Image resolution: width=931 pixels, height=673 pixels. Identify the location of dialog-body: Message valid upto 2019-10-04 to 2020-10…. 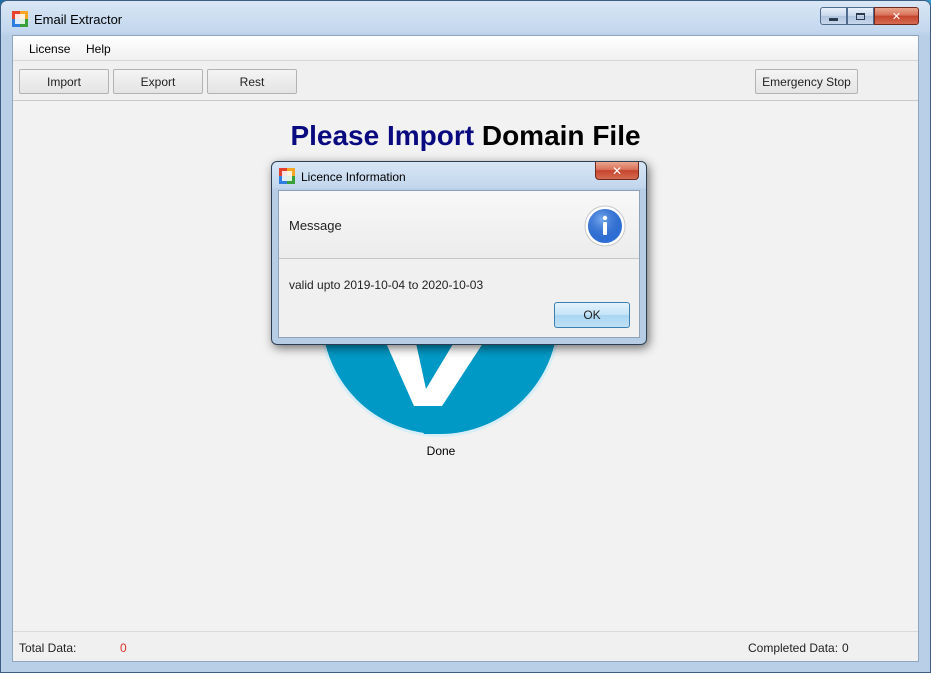
(459, 264).